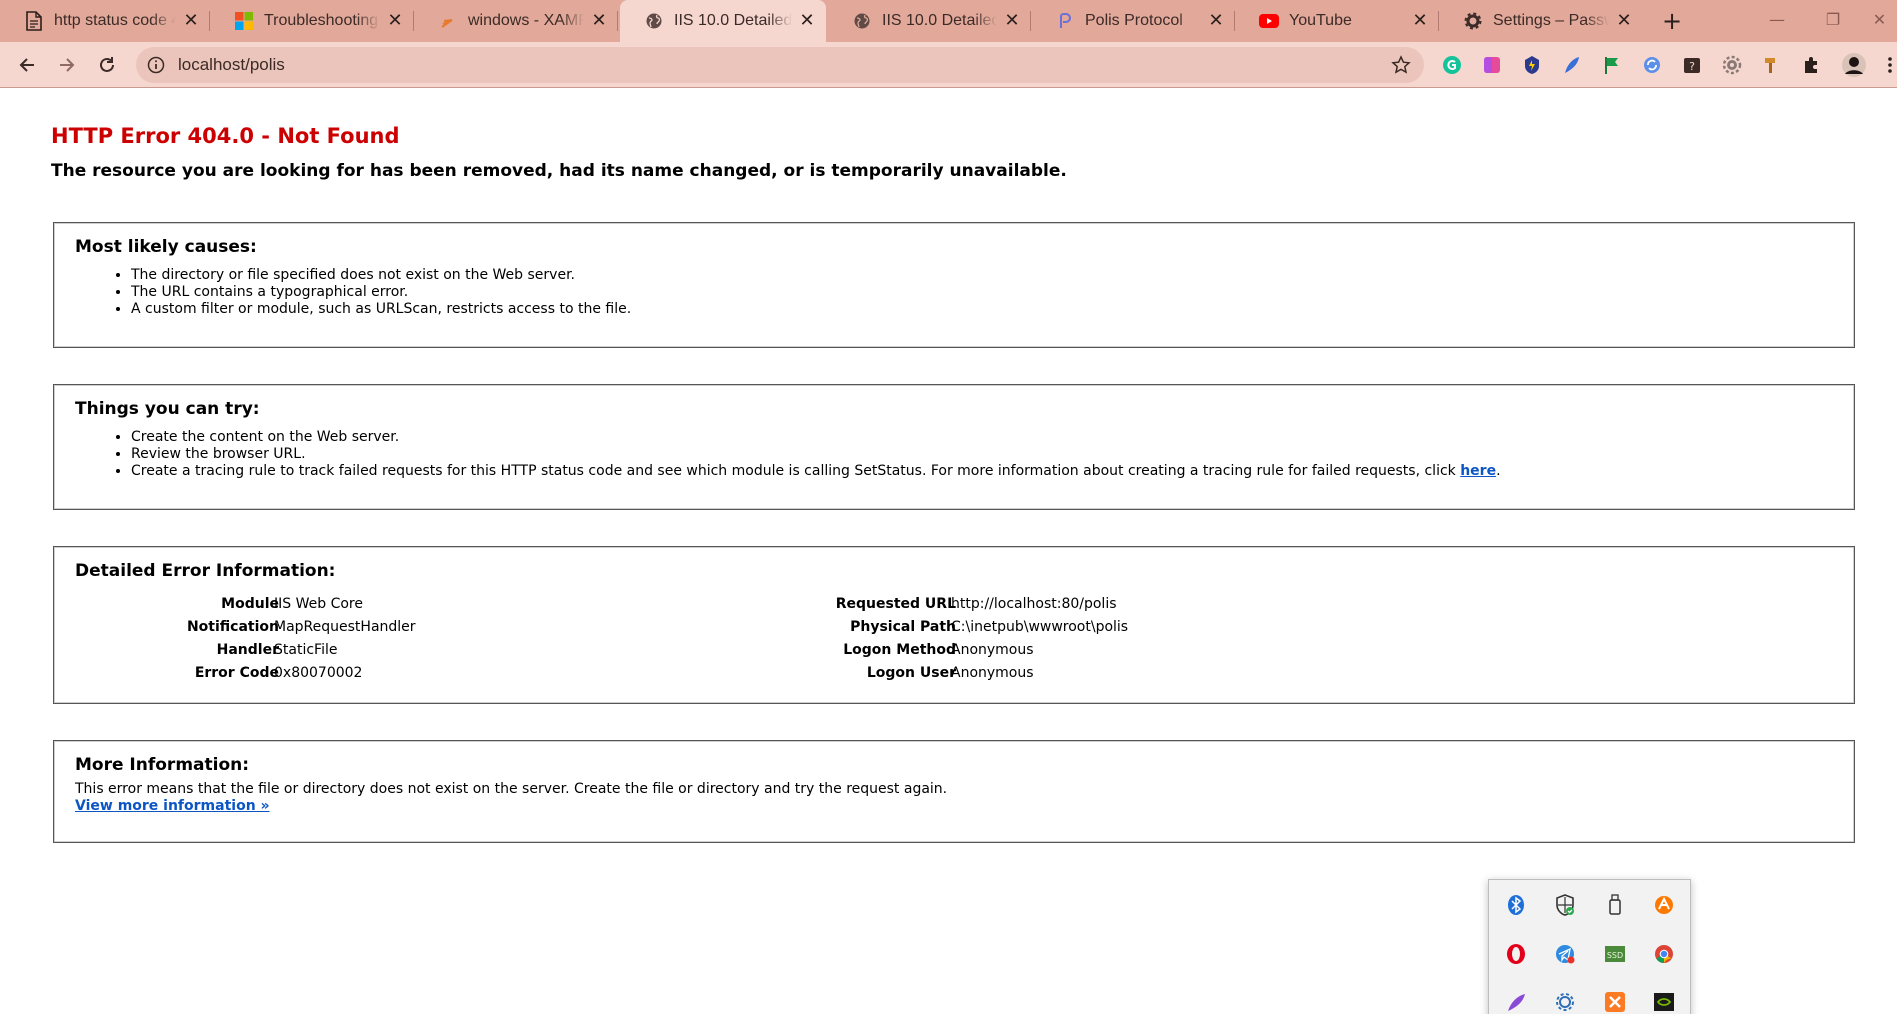 The height and width of the screenshot is (1014, 1897). I want to click on tab-4: IIS 10.0 Detailed Error ✕, so click(929, 21).